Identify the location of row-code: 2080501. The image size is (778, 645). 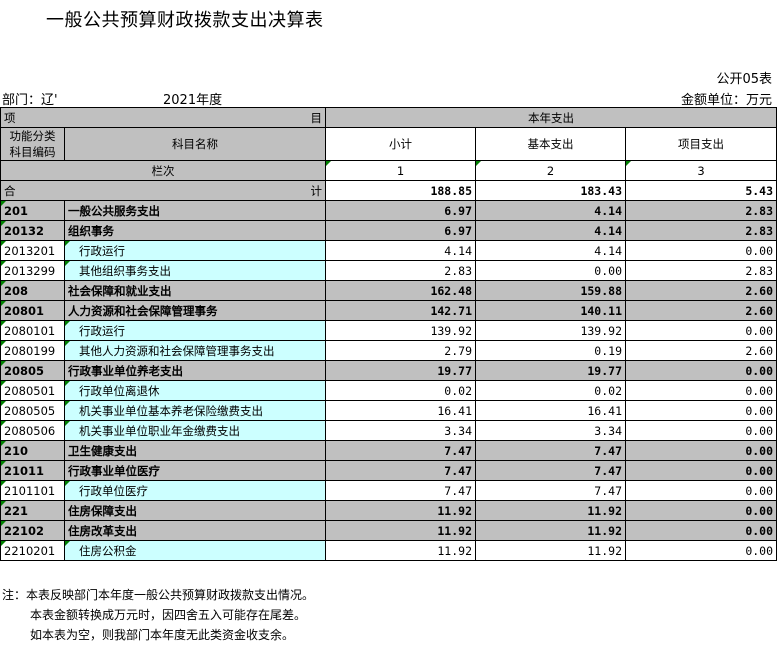
(32, 390).